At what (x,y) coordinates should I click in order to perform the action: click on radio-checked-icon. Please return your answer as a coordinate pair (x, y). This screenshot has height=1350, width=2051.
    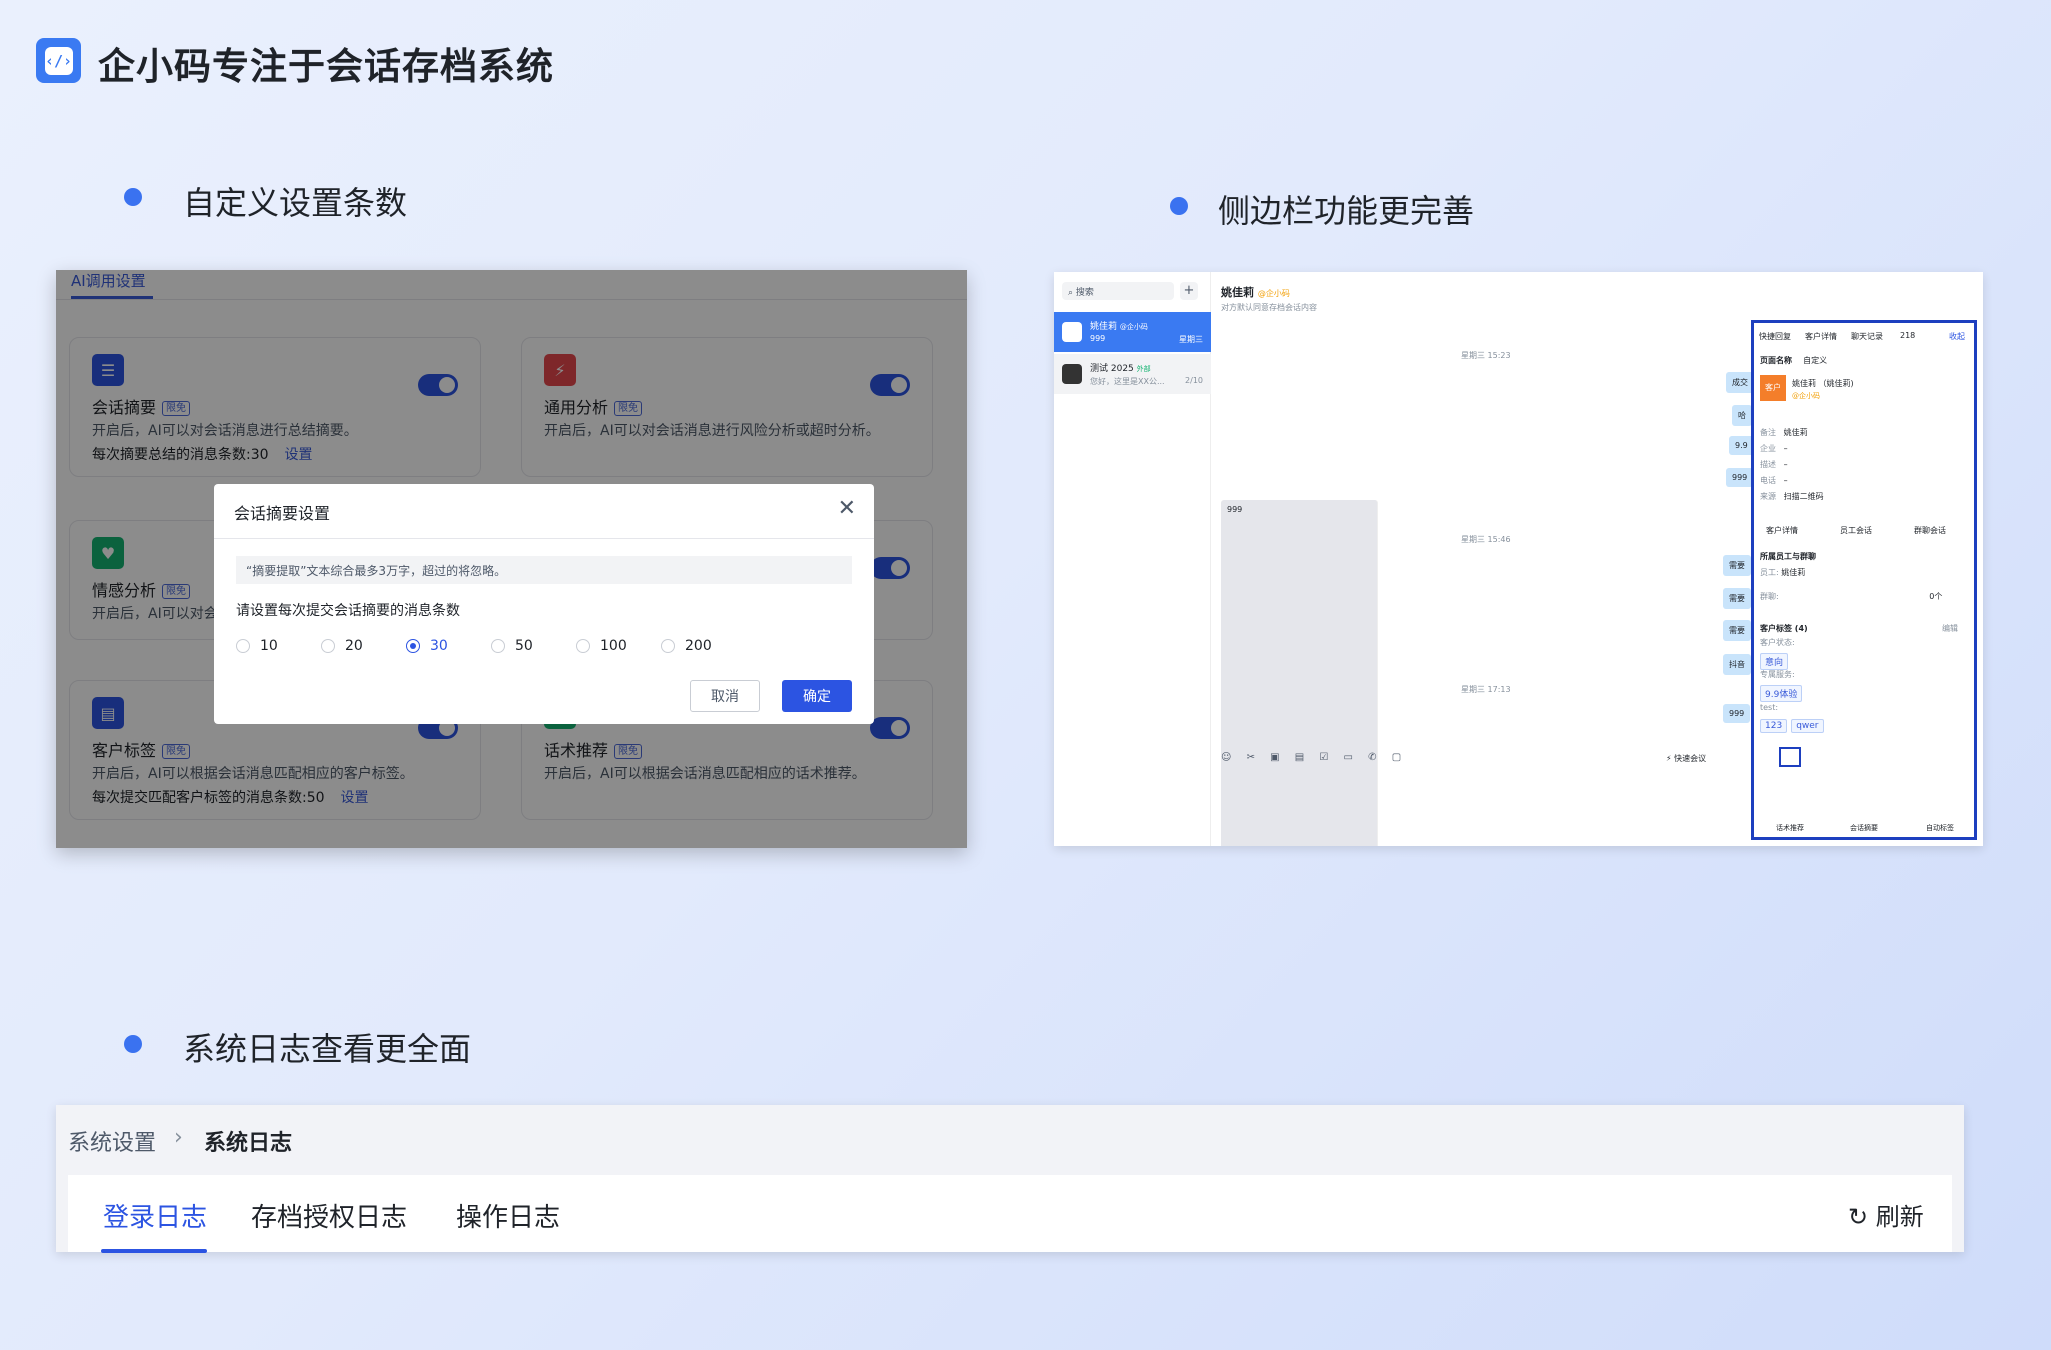
    Looking at the image, I should click on (413, 646).